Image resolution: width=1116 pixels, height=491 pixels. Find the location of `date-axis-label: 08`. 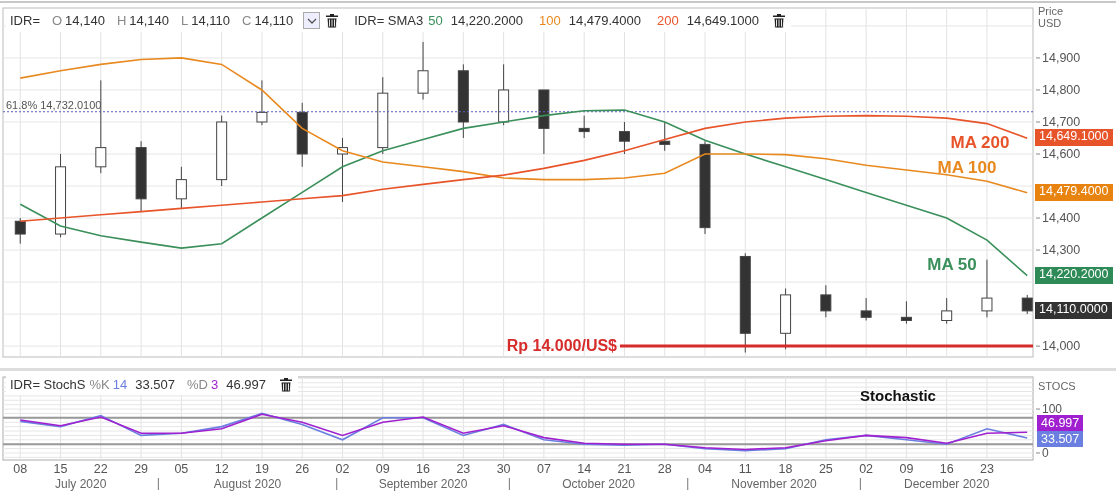

date-axis-label: 08 is located at coordinates (20, 469).